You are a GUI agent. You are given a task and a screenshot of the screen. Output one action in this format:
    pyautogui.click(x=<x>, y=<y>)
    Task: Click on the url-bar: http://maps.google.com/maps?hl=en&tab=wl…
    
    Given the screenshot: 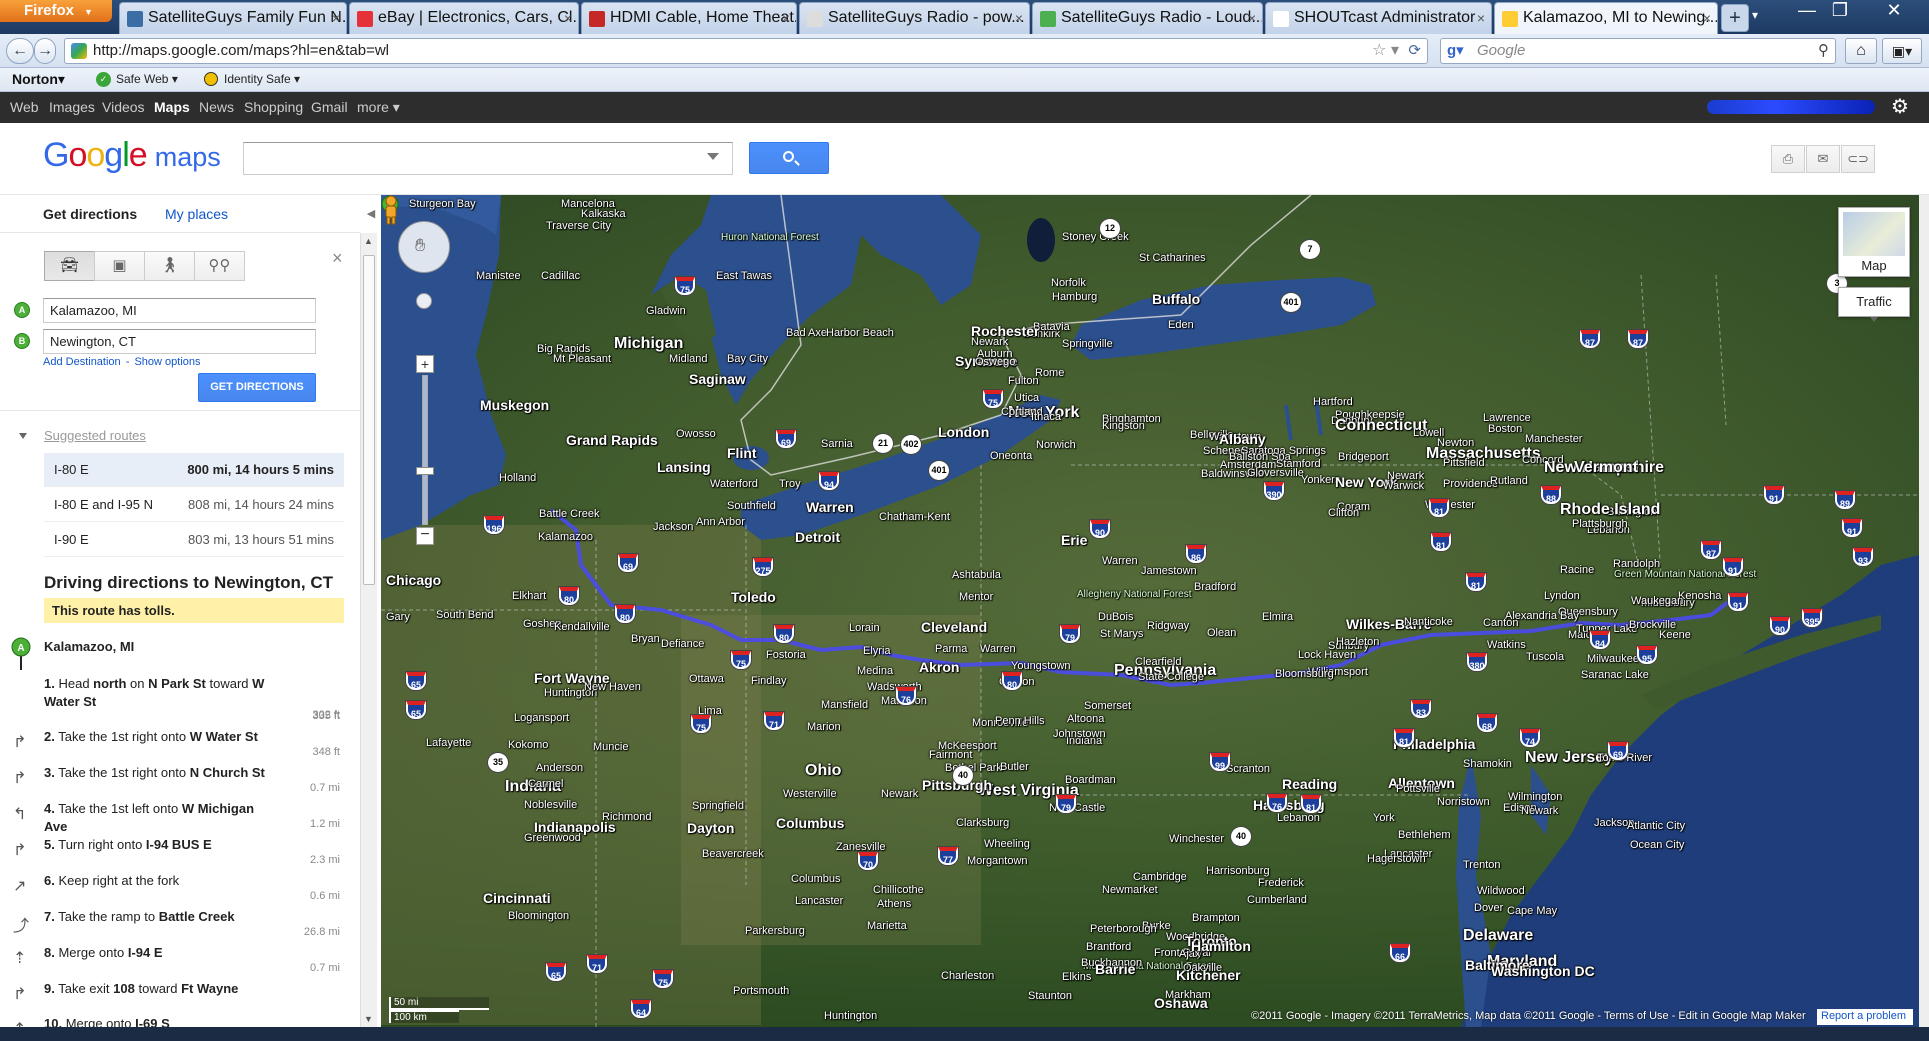 What is the action you would take?
    pyautogui.click(x=746, y=51)
    